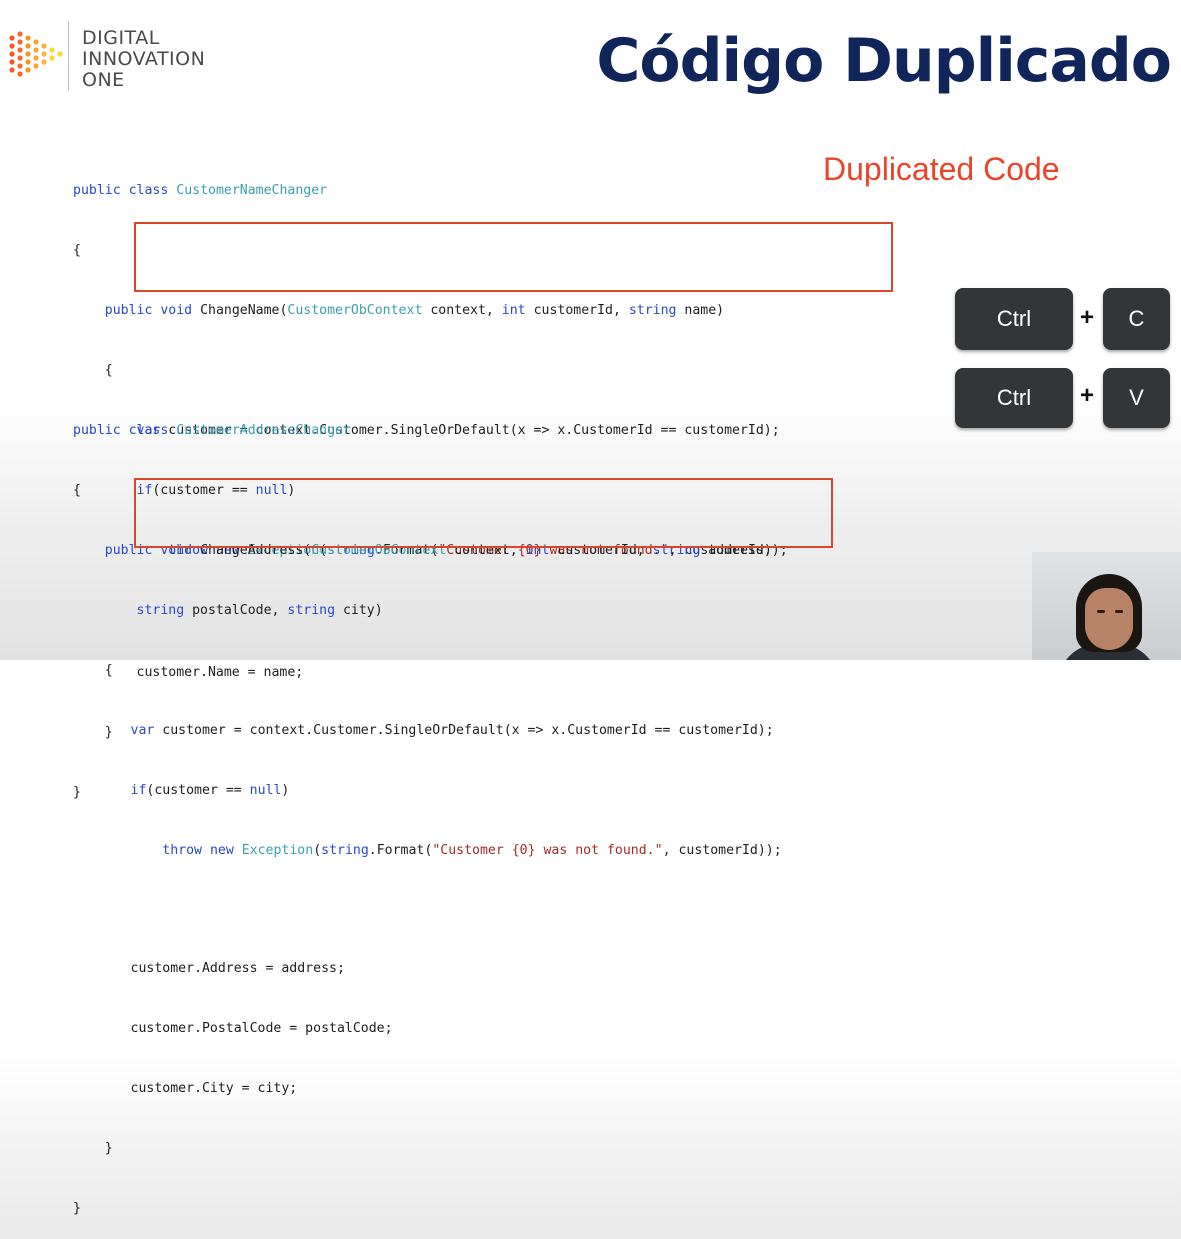 The image size is (1181, 1239). I want to click on c-key: C, so click(1136, 319).